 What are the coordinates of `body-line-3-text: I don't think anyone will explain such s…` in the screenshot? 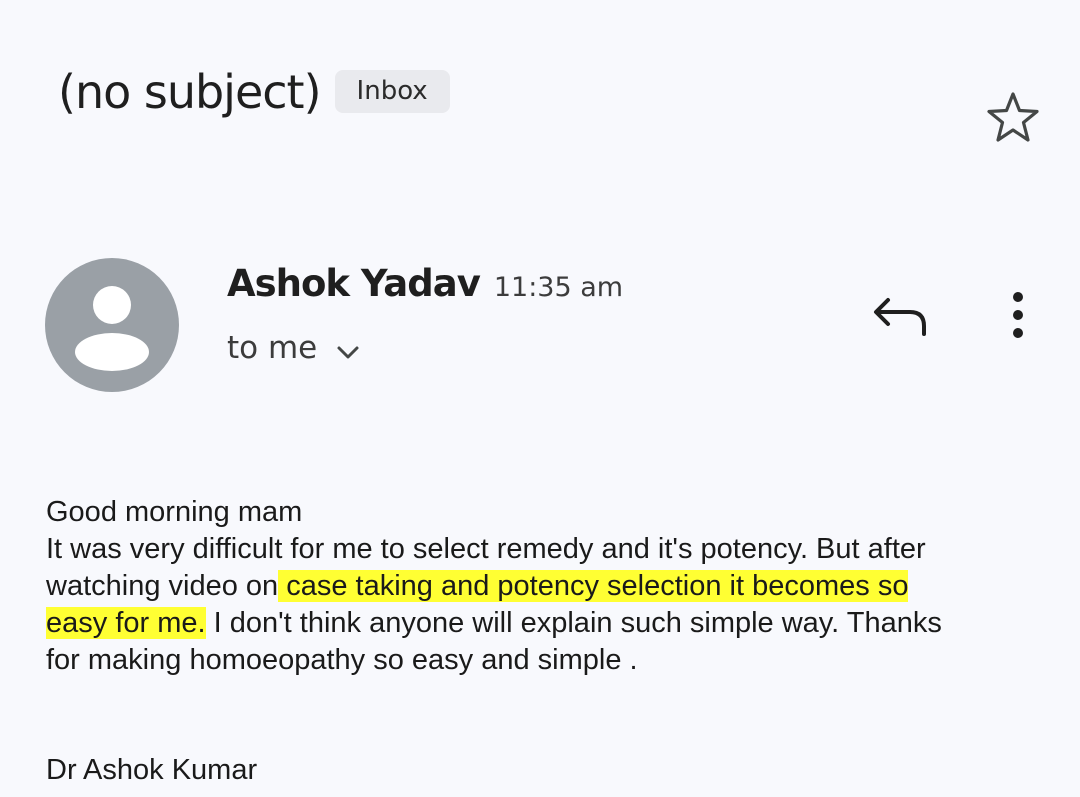 It's located at (573, 623).